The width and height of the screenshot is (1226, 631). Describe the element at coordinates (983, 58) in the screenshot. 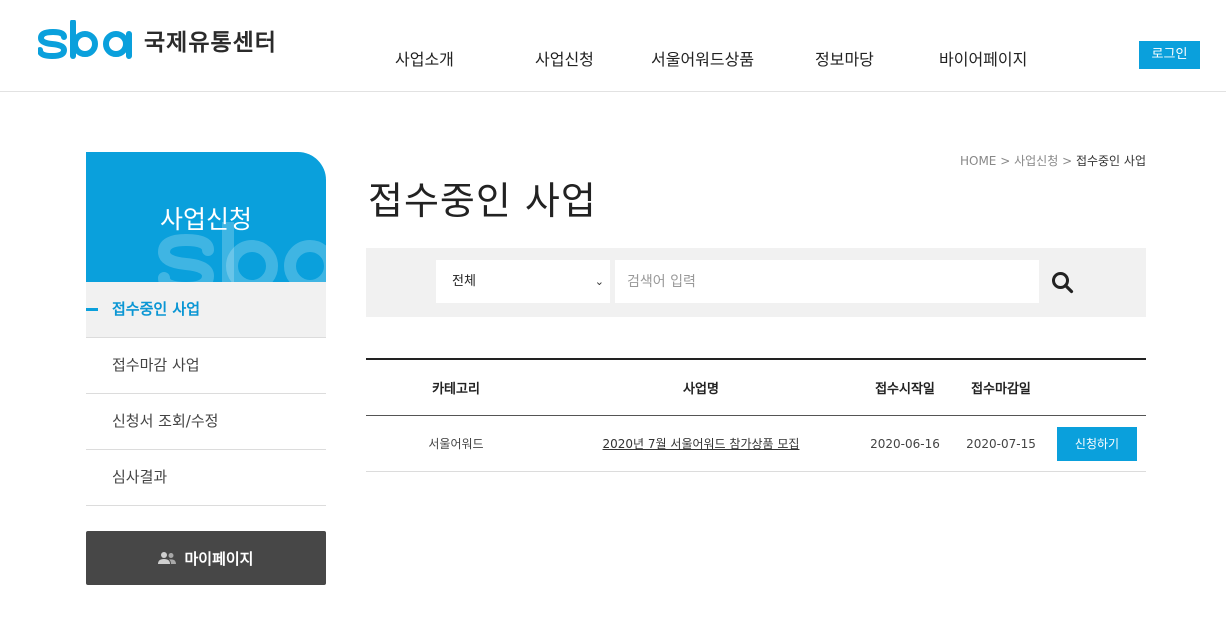

I see `nav-item-buyer: 바이어페이지` at that location.